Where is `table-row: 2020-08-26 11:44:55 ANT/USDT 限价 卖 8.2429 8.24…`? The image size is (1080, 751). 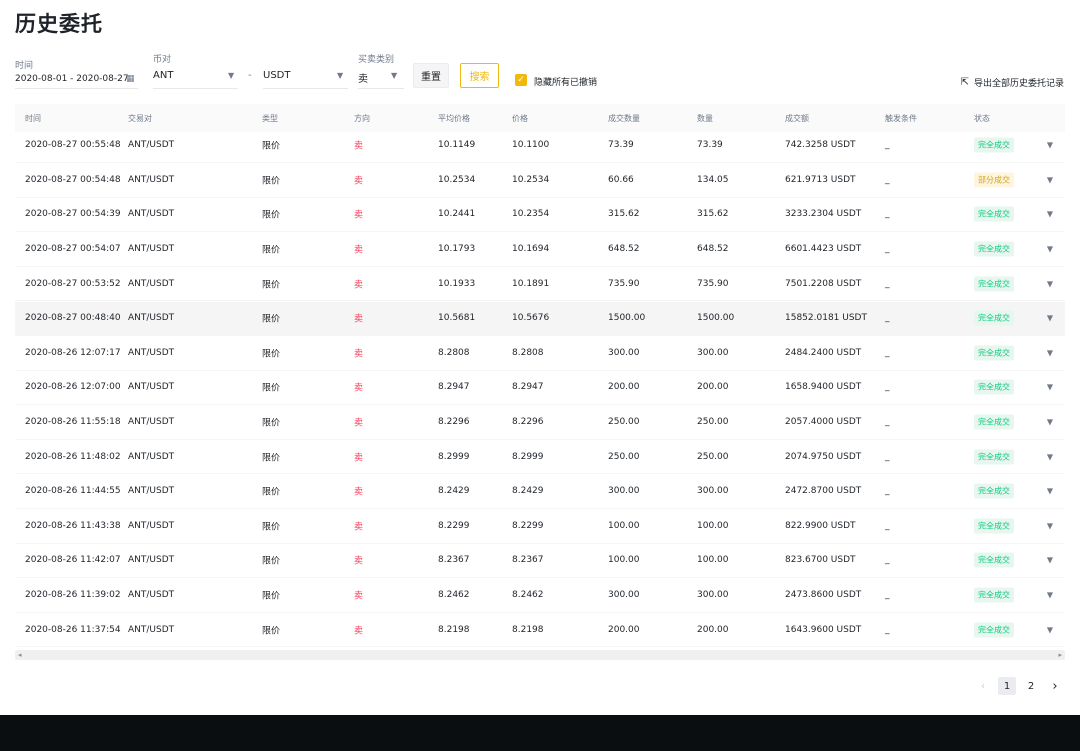 table-row: 2020-08-26 11:44:55 ANT/USDT 限价 卖 8.2429 8.24… is located at coordinates (540, 492).